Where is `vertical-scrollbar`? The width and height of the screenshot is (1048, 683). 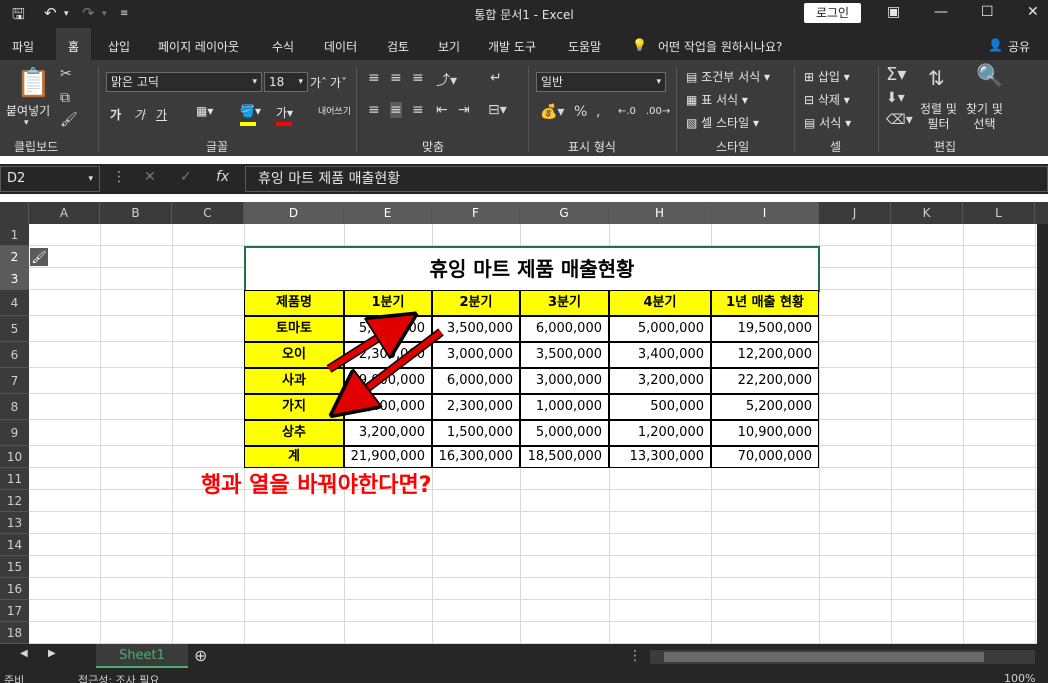 vertical-scrollbar is located at coordinates (1042, 434).